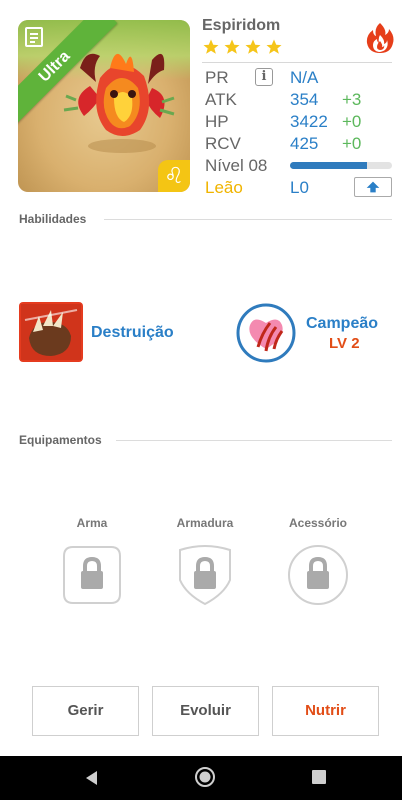 Image resolution: width=402 pixels, height=800 pixels. Describe the element at coordinates (92, 575) in the screenshot. I see `equip-weapon-slot` at that location.